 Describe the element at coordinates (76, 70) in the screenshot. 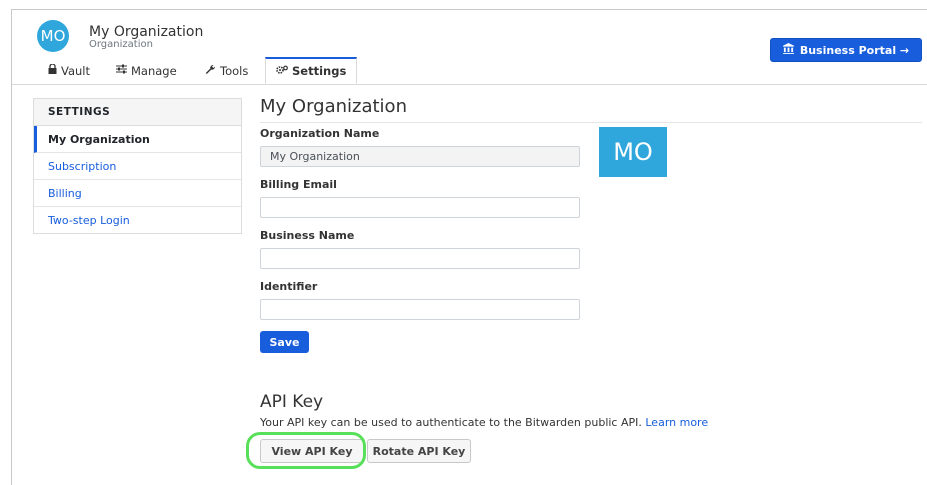

I see `tab-vault-label: Vault` at that location.